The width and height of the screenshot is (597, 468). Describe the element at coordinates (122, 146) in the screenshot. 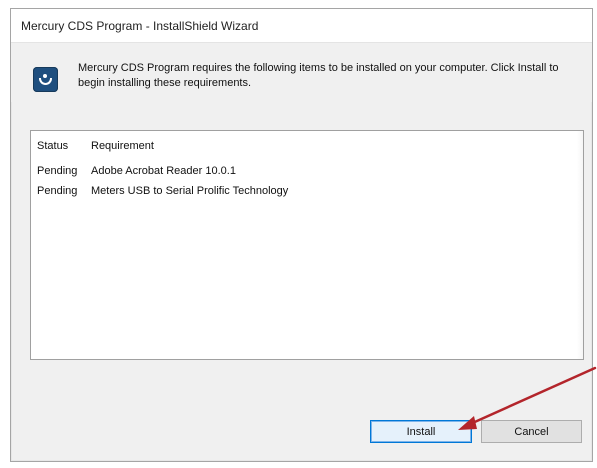

I see `requirement-column-header: Requirement` at that location.